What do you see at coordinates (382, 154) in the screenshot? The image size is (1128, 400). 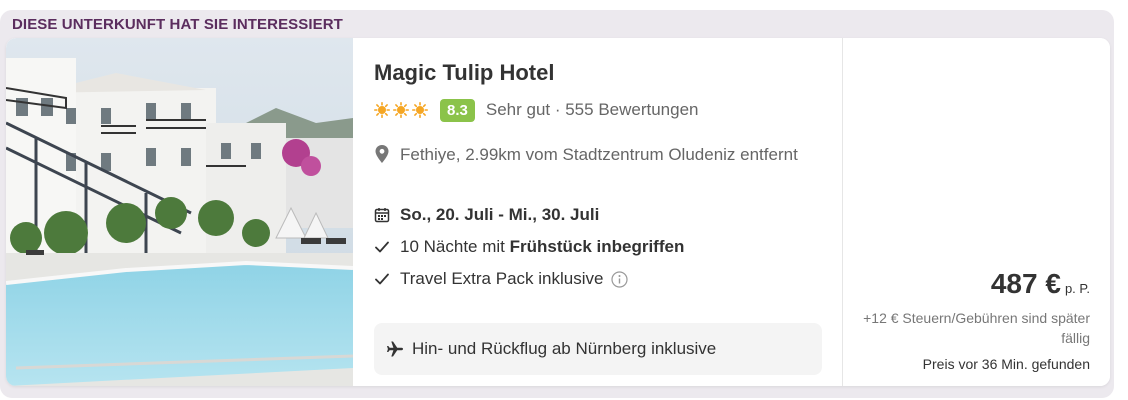 I see `location-pin-icon` at bounding box center [382, 154].